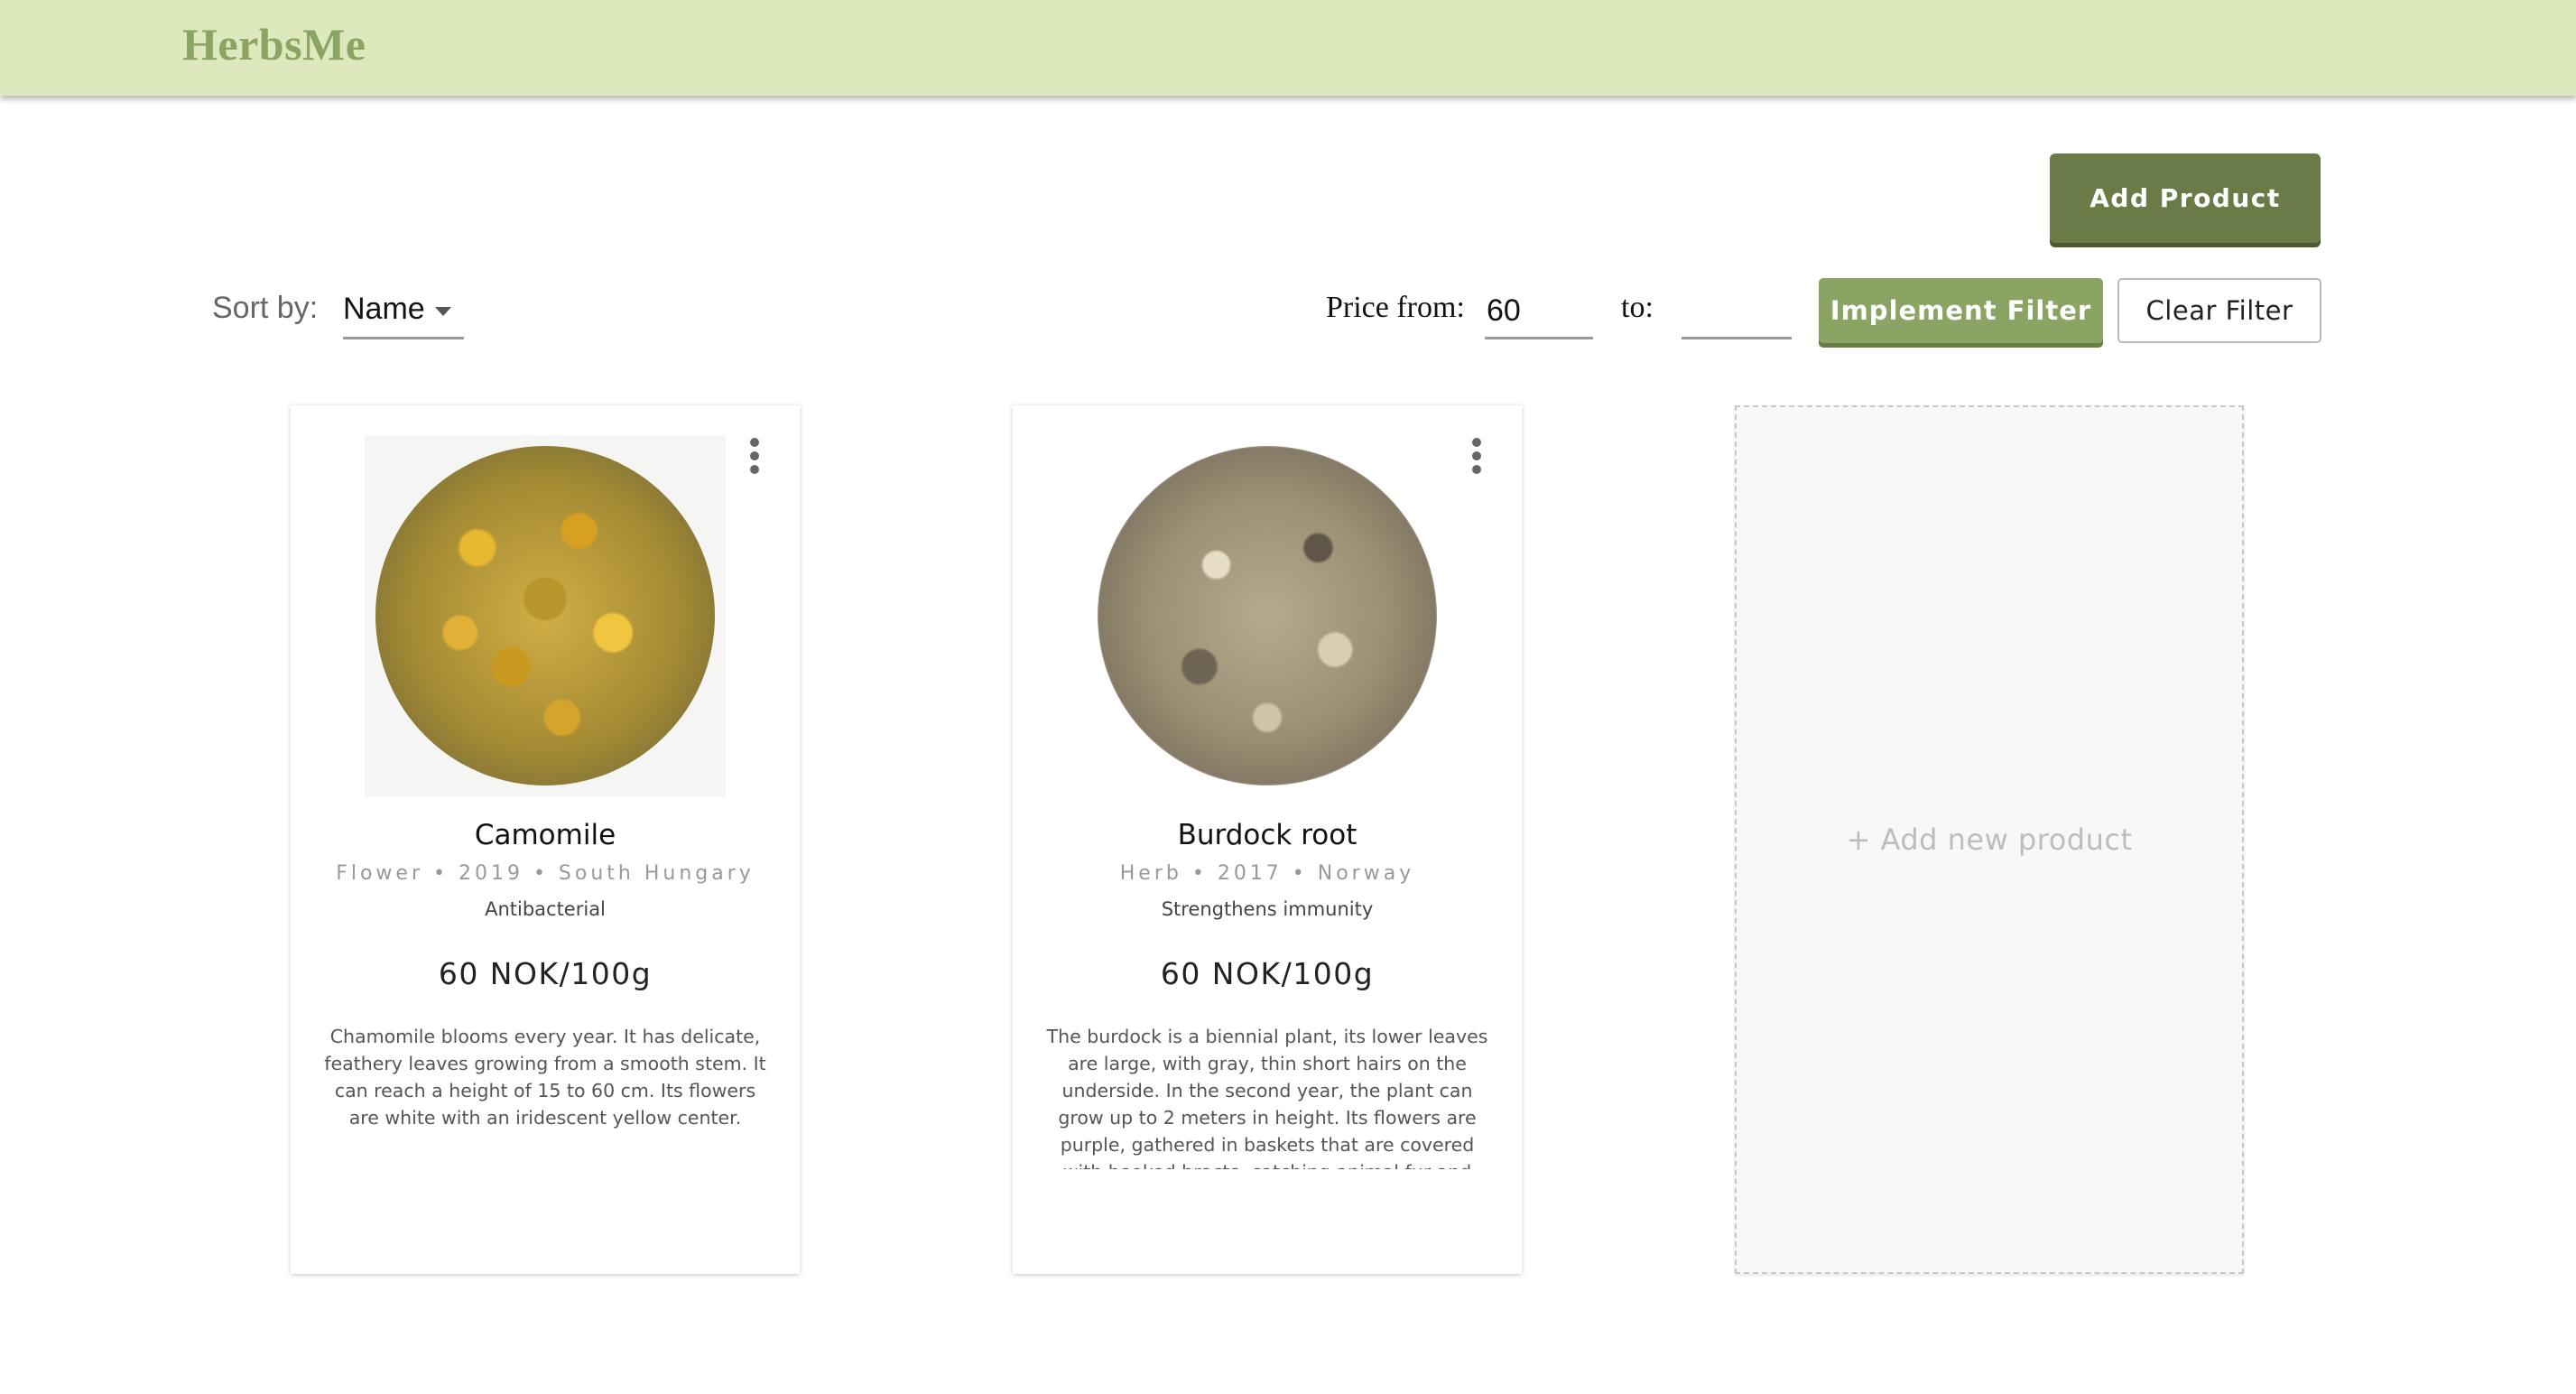  I want to click on add-new-product-card: + Add new product, so click(1990, 839).